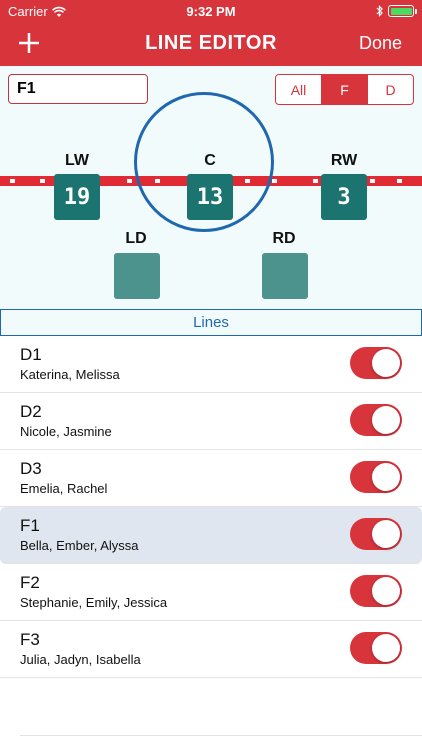 The width and height of the screenshot is (422, 750). Describe the element at coordinates (77, 160) in the screenshot. I see `position-label-lw: LW` at that location.